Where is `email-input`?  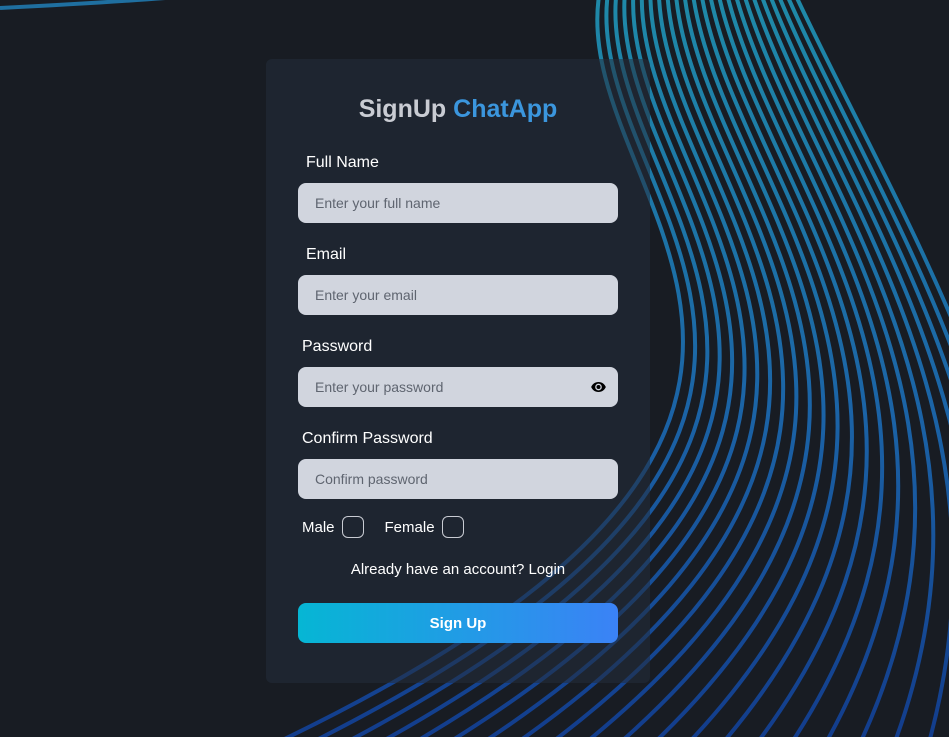 email-input is located at coordinates (458, 295).